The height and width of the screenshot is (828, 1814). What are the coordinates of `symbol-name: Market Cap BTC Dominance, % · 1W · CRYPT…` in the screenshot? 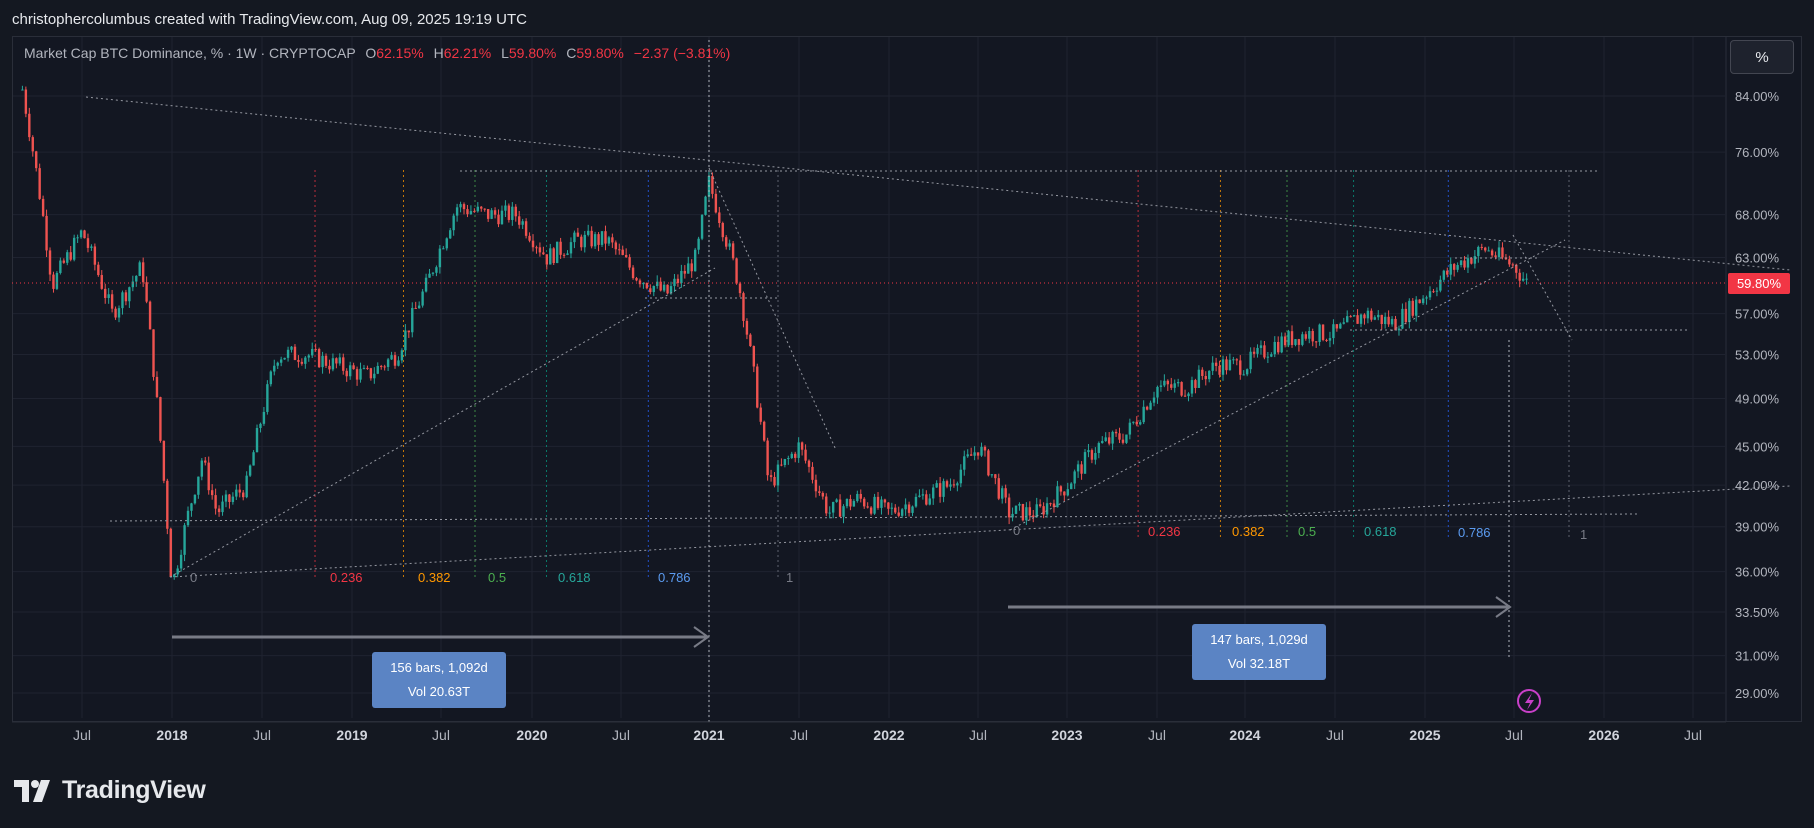 It's located at (190, 53).